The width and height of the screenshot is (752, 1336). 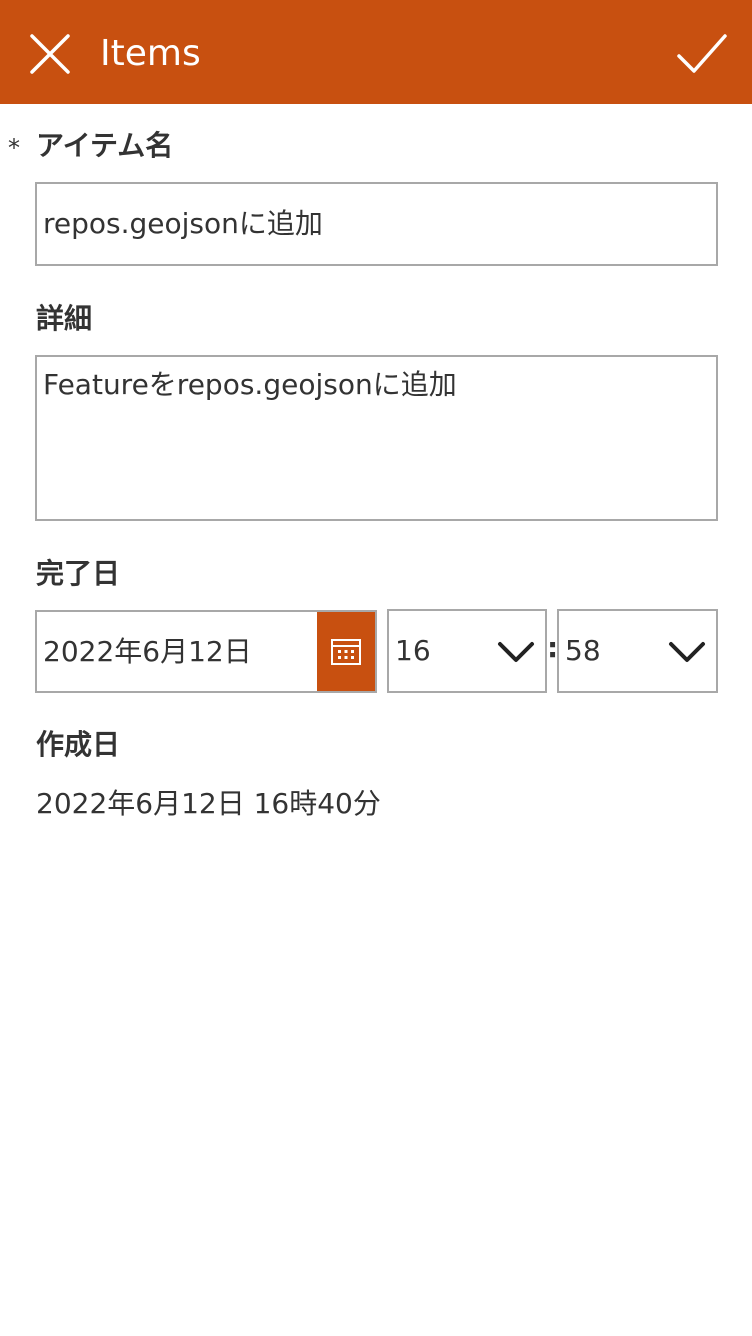 What do you see at coordinates (78, 744) in the screenshot?
I see `created-date-label: 作成日` at bounding box center [78, 744].